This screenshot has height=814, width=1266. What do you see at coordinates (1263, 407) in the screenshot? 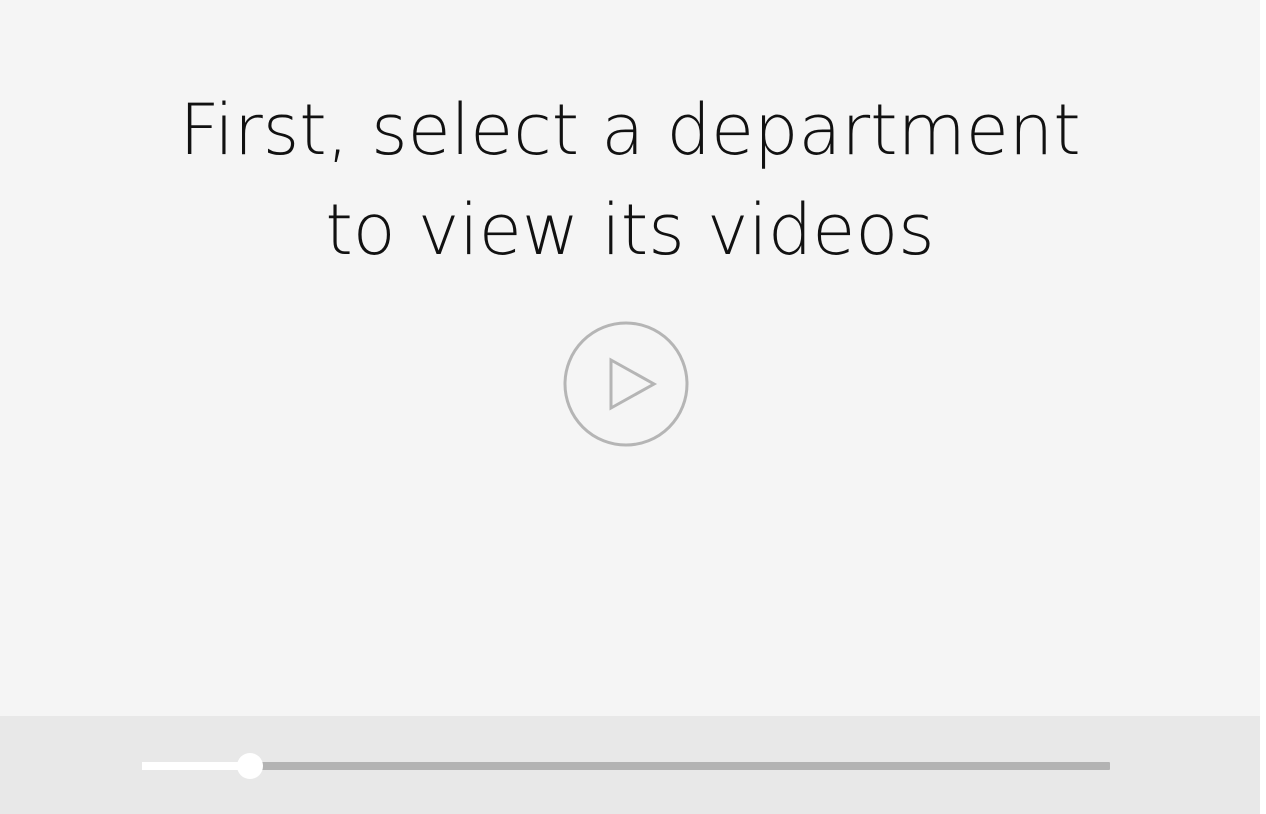
I see `window-edge` at bounding box center [1263, 407].